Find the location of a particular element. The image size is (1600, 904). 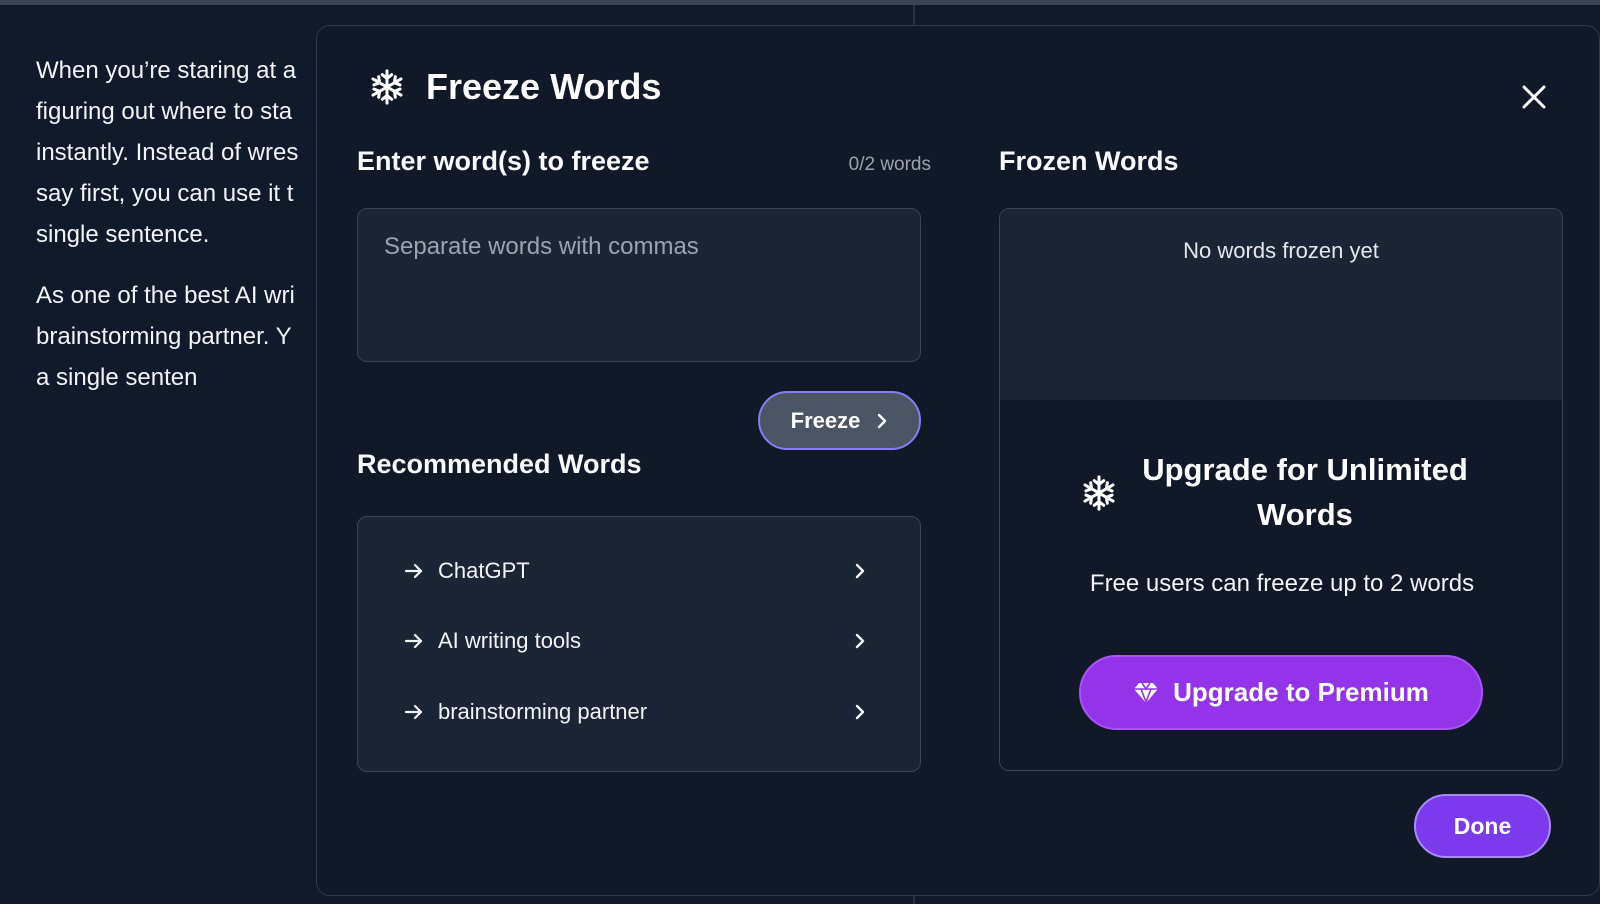

recommended-word-item: brainstorming partner is located at coordinates (637, 712).